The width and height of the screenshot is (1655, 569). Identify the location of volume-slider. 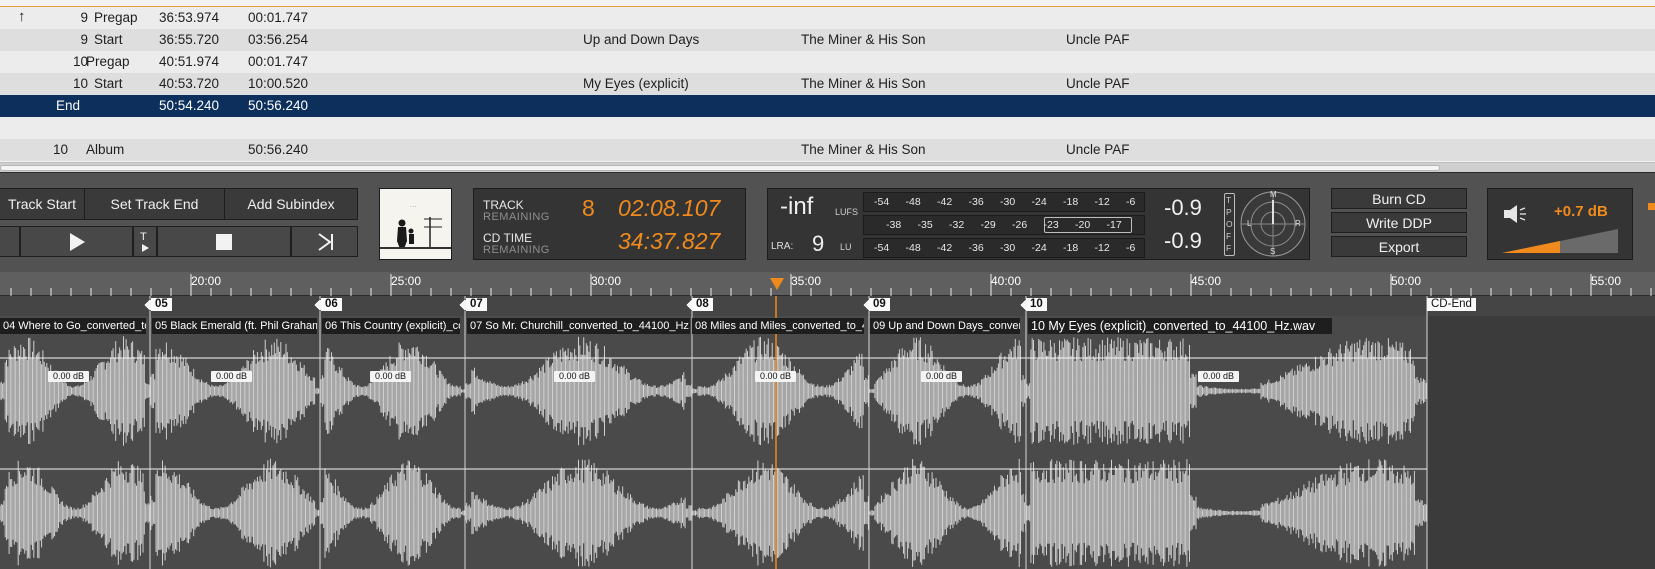
(1560, 241).